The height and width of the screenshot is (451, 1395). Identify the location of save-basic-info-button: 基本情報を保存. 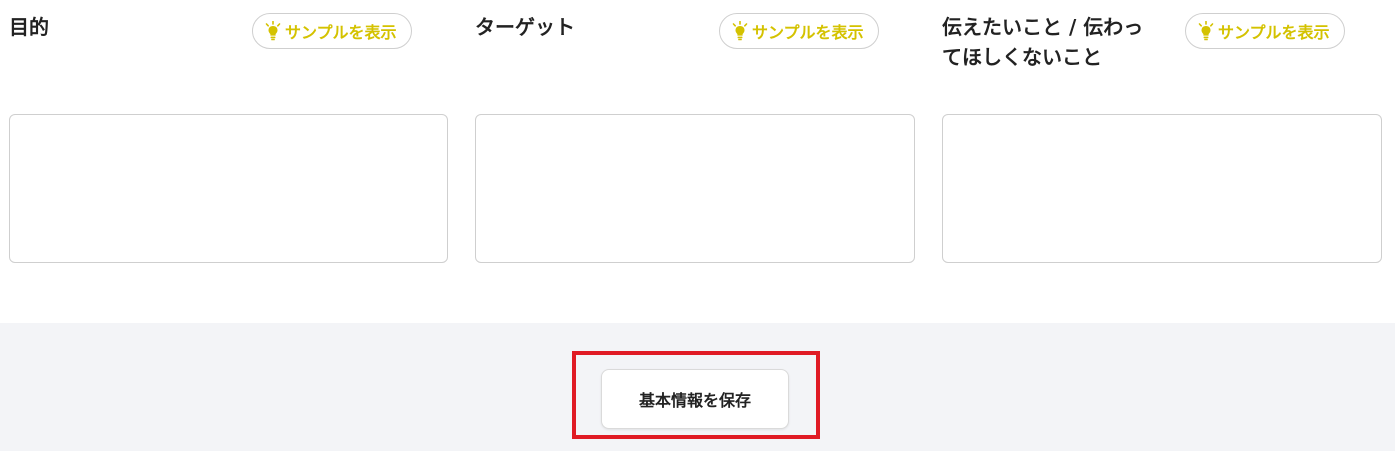
(695, 399).